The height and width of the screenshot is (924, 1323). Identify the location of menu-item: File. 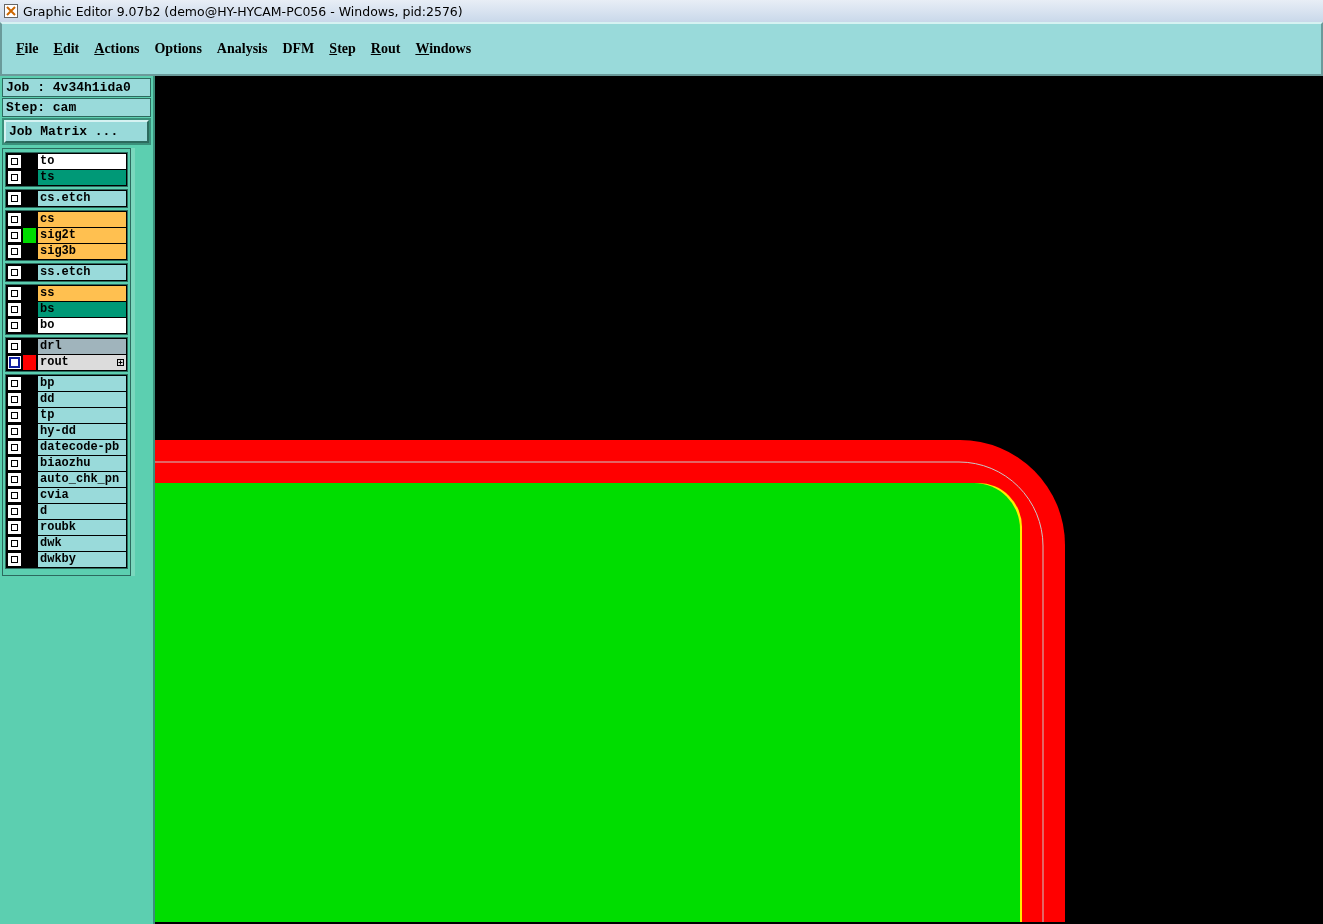
(27, 49).